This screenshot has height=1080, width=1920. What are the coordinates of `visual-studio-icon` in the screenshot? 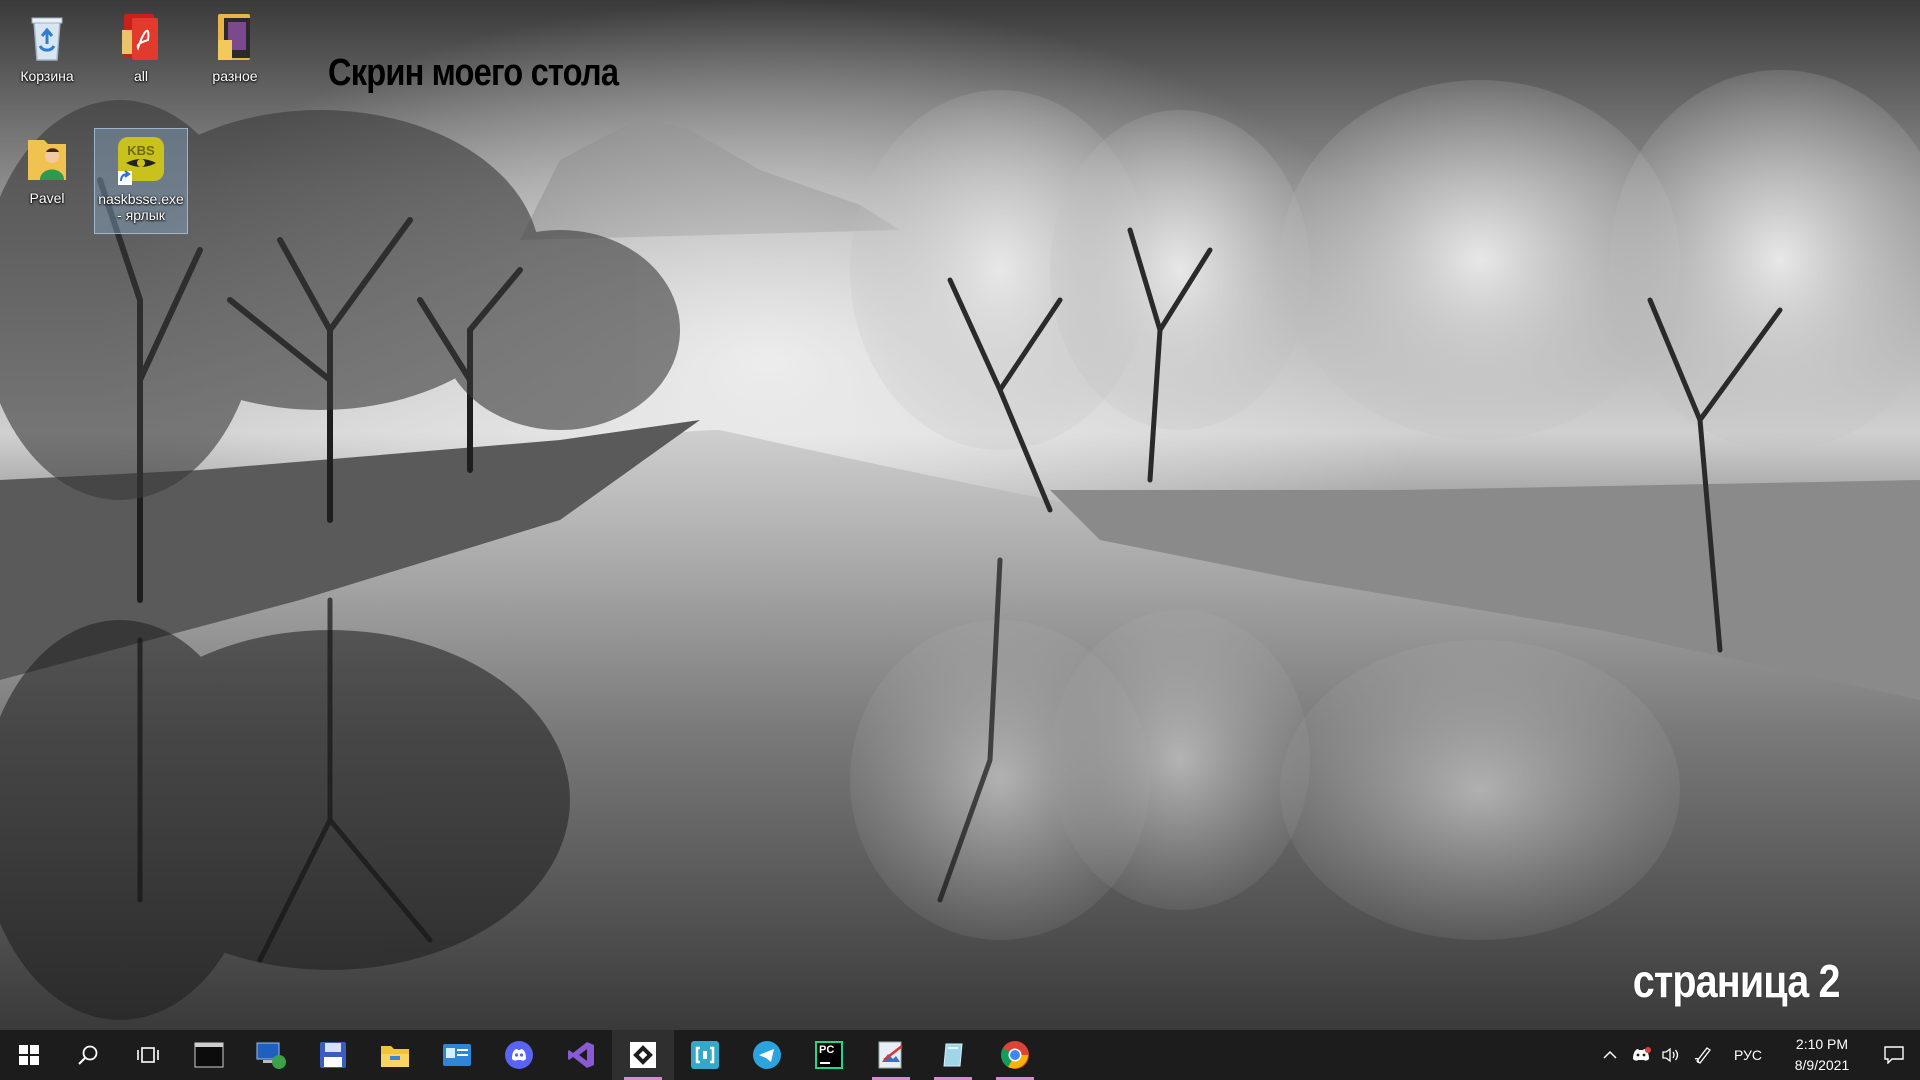 It's located at (581, 1055).